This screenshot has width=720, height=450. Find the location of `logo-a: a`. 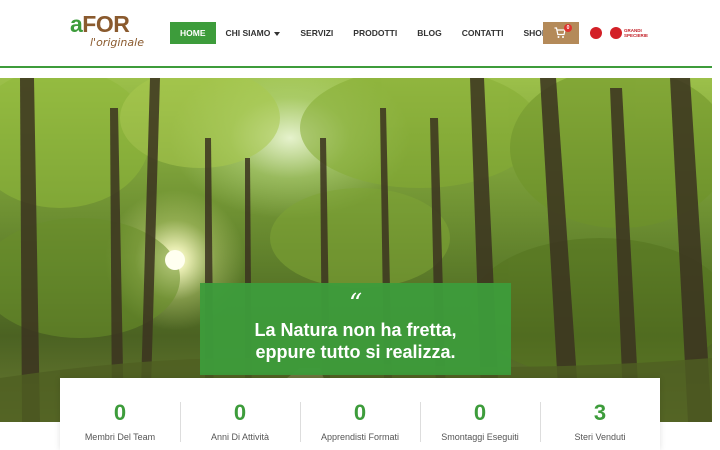

logo-a: a is located at coordinates (76, 24).